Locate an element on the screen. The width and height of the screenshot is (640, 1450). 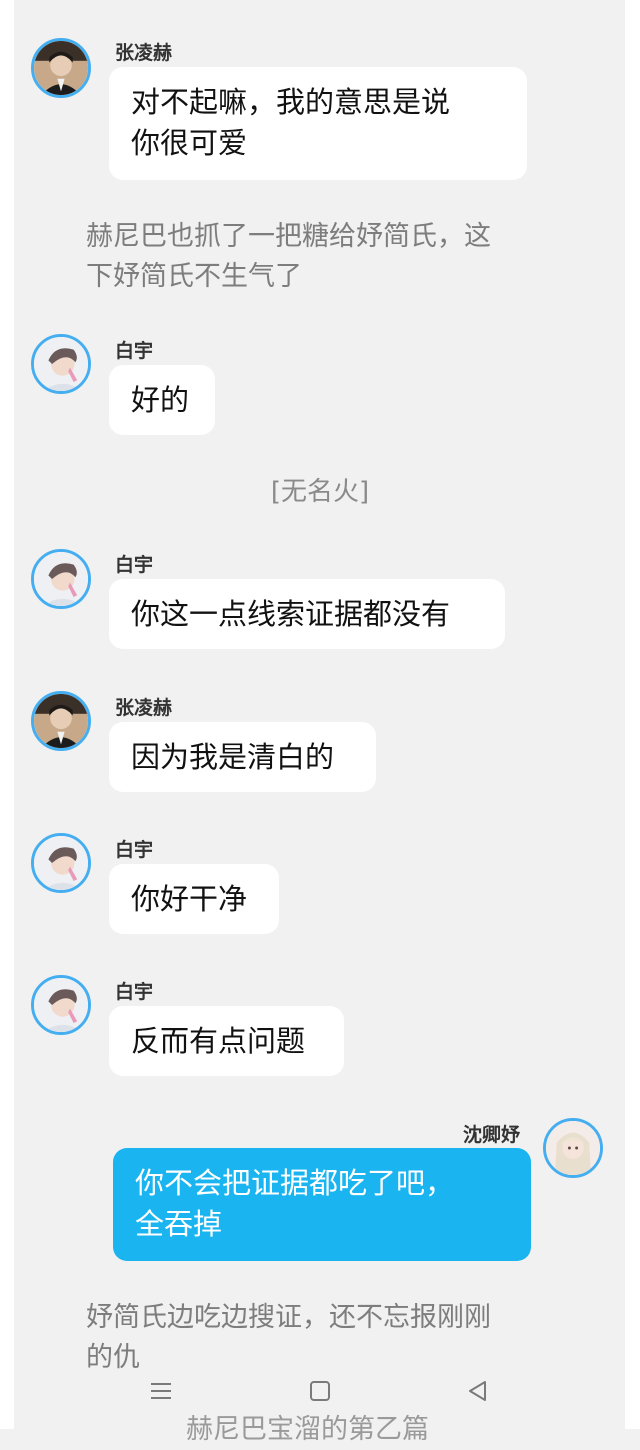
message-line: 对不起嘛，我的意思是说 is located at coordinates (291, 102).